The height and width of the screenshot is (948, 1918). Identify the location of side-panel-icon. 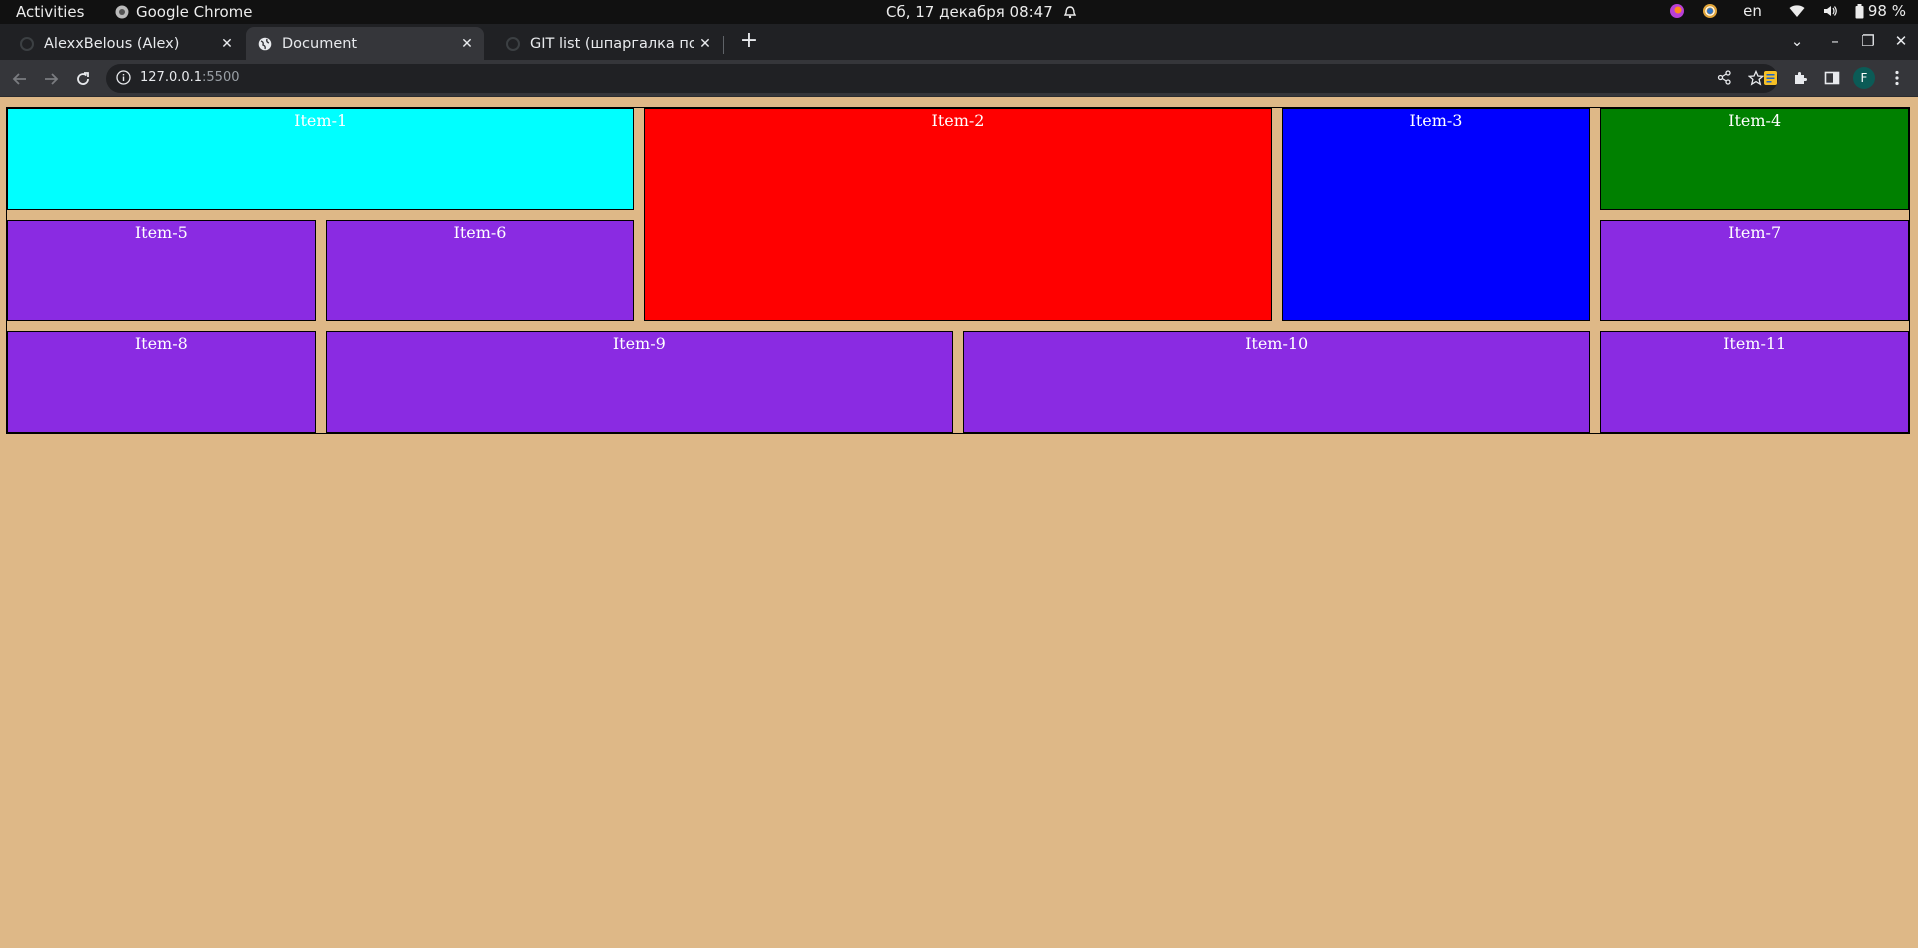
(1832, 78).